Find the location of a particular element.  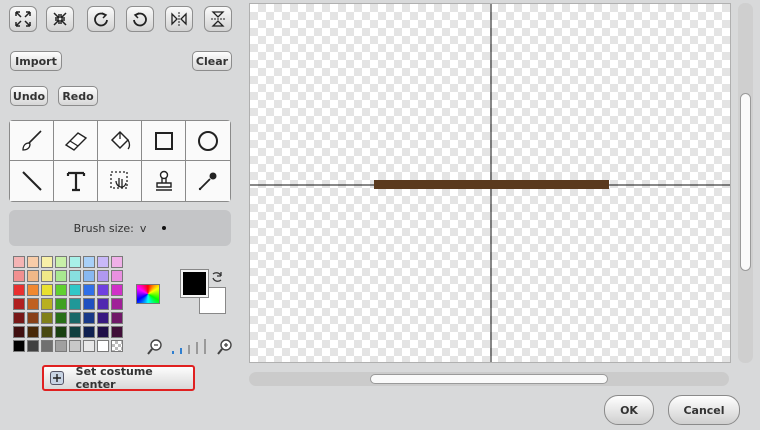

stamp-icon is located at coordinates (163, 180).